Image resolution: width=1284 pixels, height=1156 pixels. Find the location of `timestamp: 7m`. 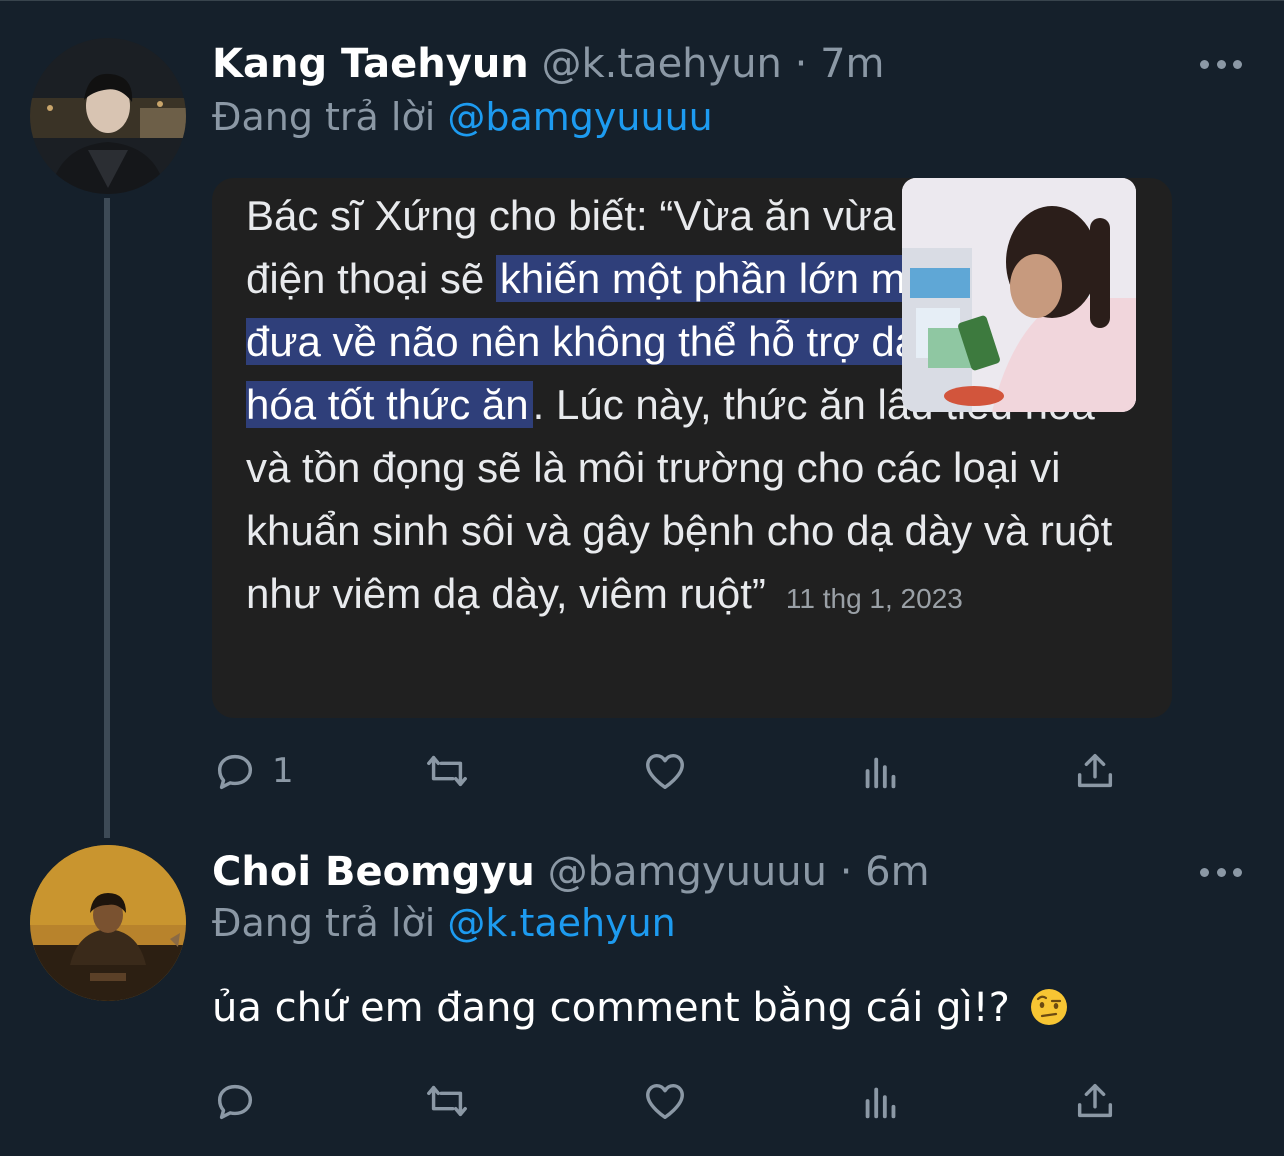

timestamp: 7m is located at coordinates (852, 64).